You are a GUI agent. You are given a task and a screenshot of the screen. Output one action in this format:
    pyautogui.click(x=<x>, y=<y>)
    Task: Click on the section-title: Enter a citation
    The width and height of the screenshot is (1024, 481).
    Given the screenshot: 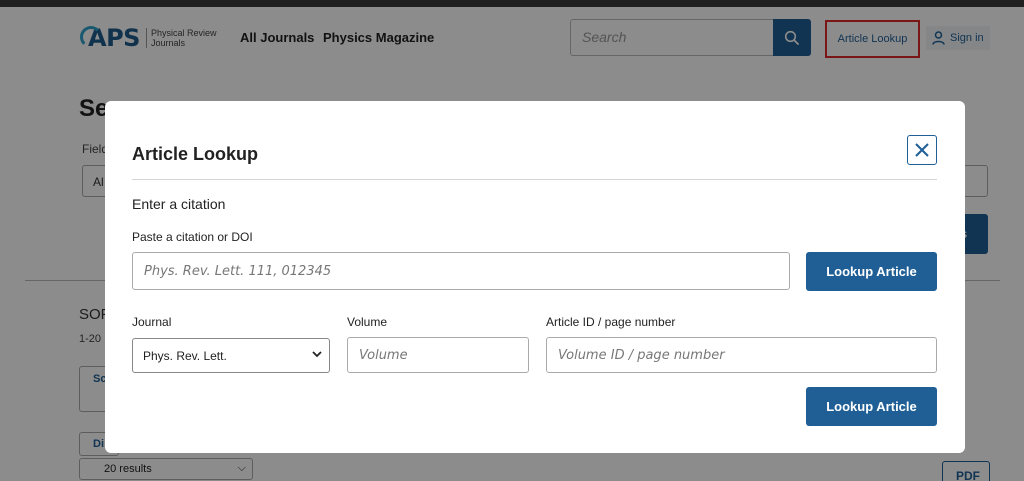 What is the action you would take?
    pyautogui.click(x=179, y=204)
    